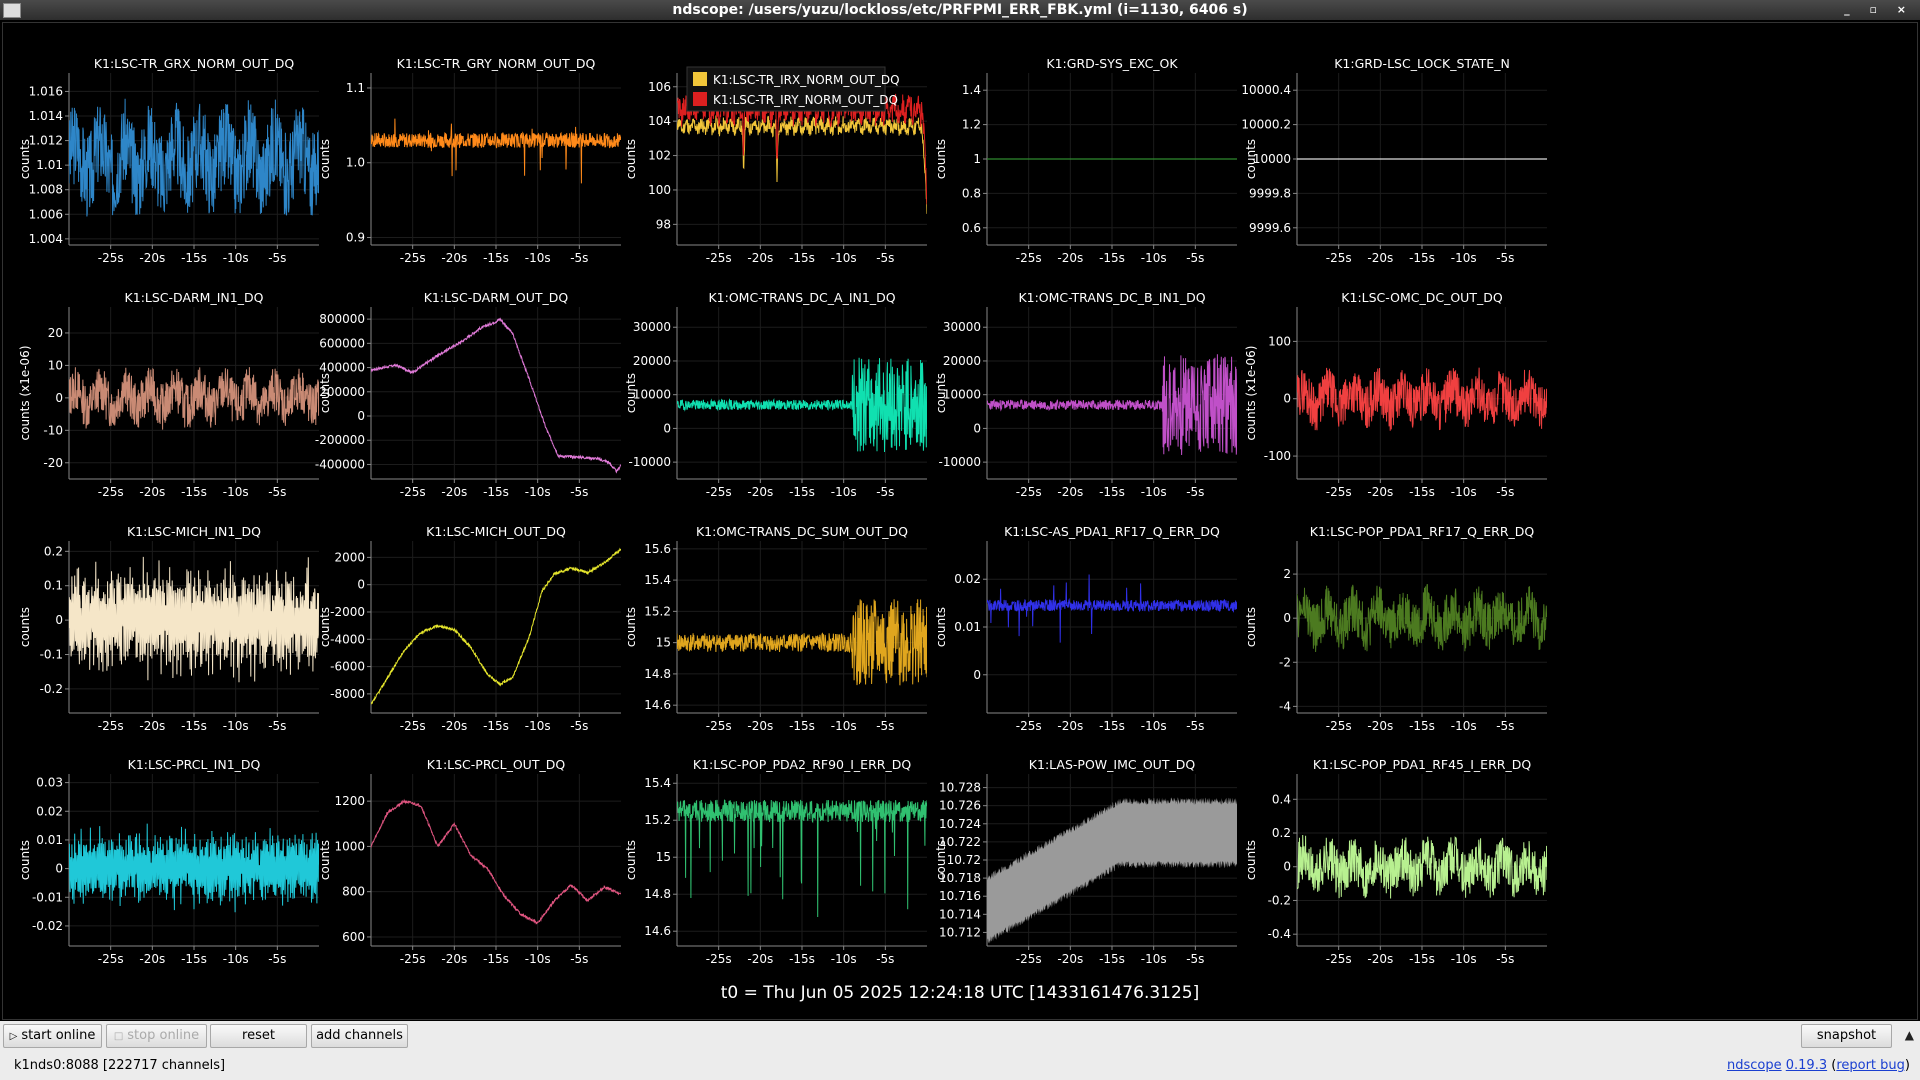  Describe the element at coordinates (659, 190) in the screenshot. I see `y-tick-label: 100` at that location.